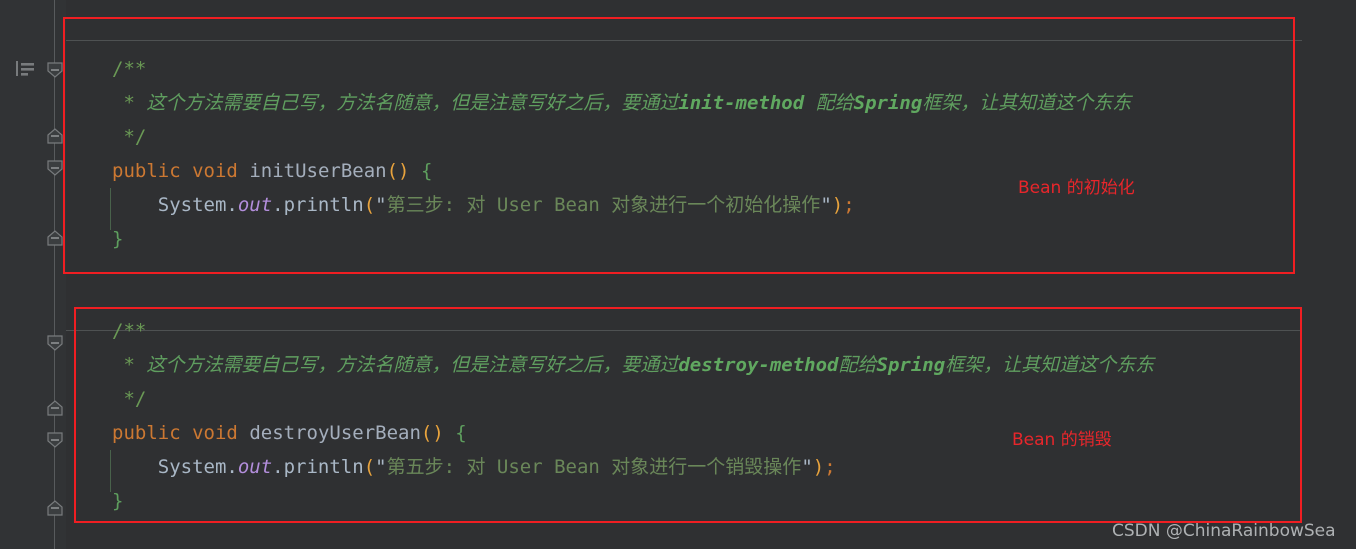  What do you see at coordinates (25, 69) in the screenshot?
I see `bookmark-lines-icon` at bounding box center [25, 69].